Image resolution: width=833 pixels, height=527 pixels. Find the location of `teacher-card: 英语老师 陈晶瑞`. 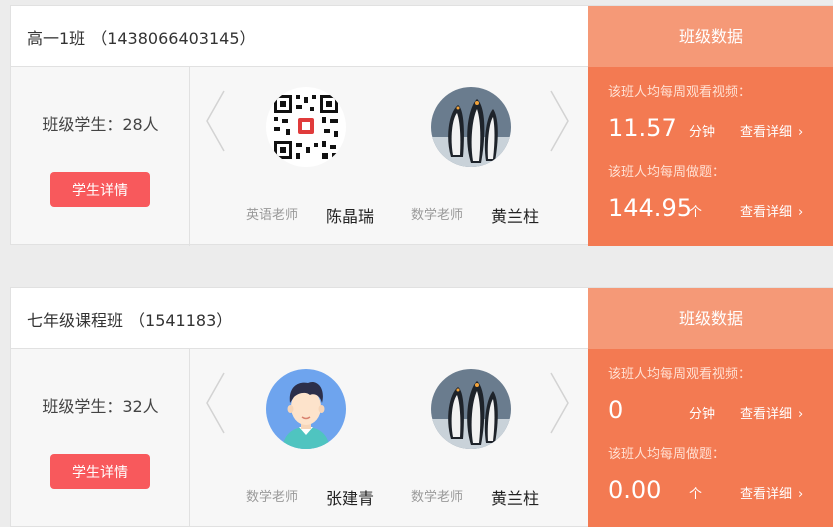

teacher-card: 英语老师 陈晶瑞 is located at coordinates (311, 156).